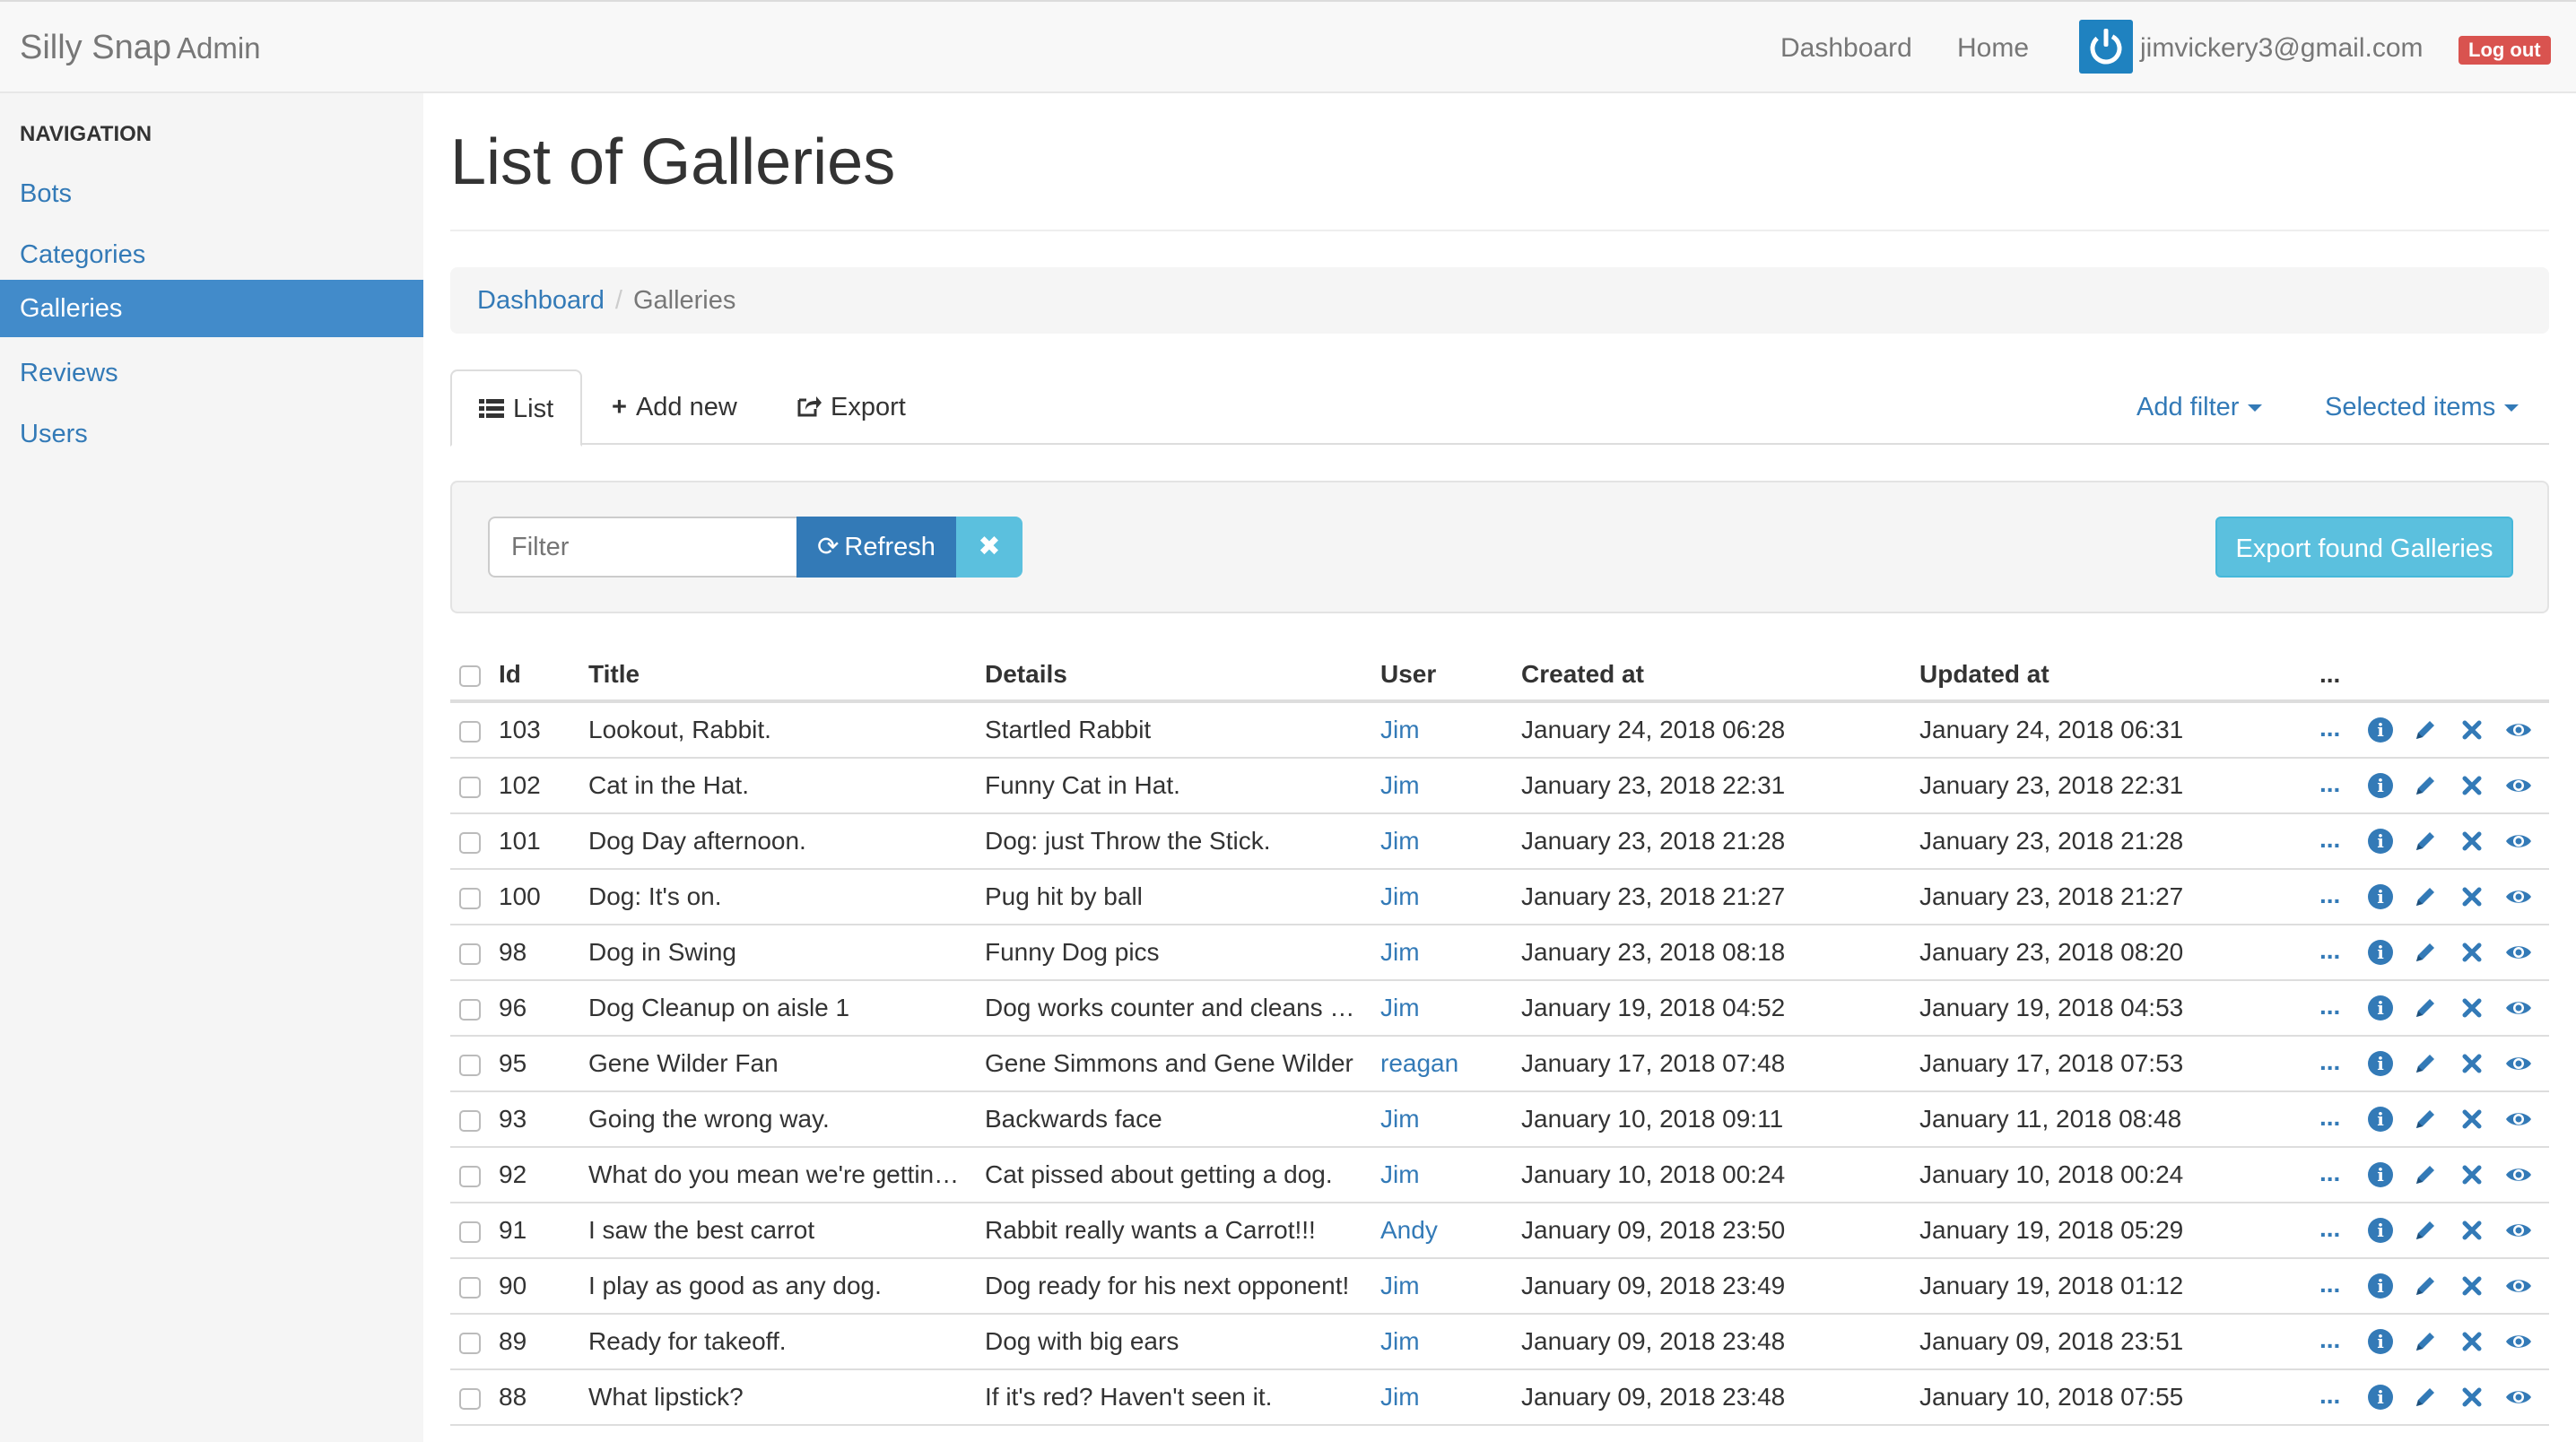 The width and height of the screenshot is (2576, 1442). I want to click on selected-items-dropdown: Selected items, so click(2422, 407).